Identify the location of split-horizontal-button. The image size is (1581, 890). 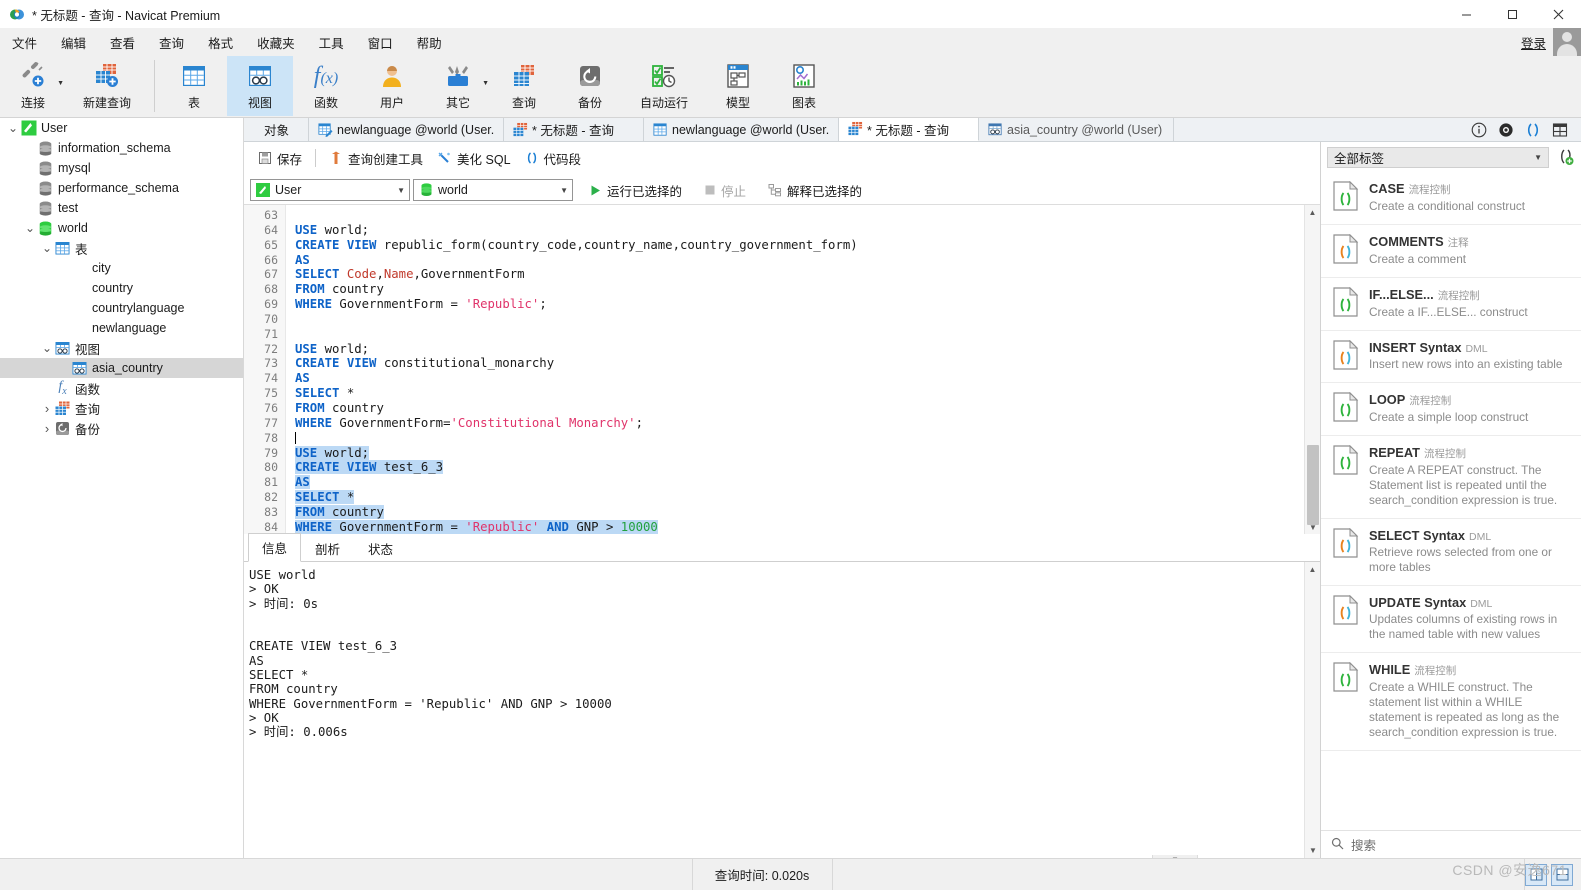
(1536, 874).